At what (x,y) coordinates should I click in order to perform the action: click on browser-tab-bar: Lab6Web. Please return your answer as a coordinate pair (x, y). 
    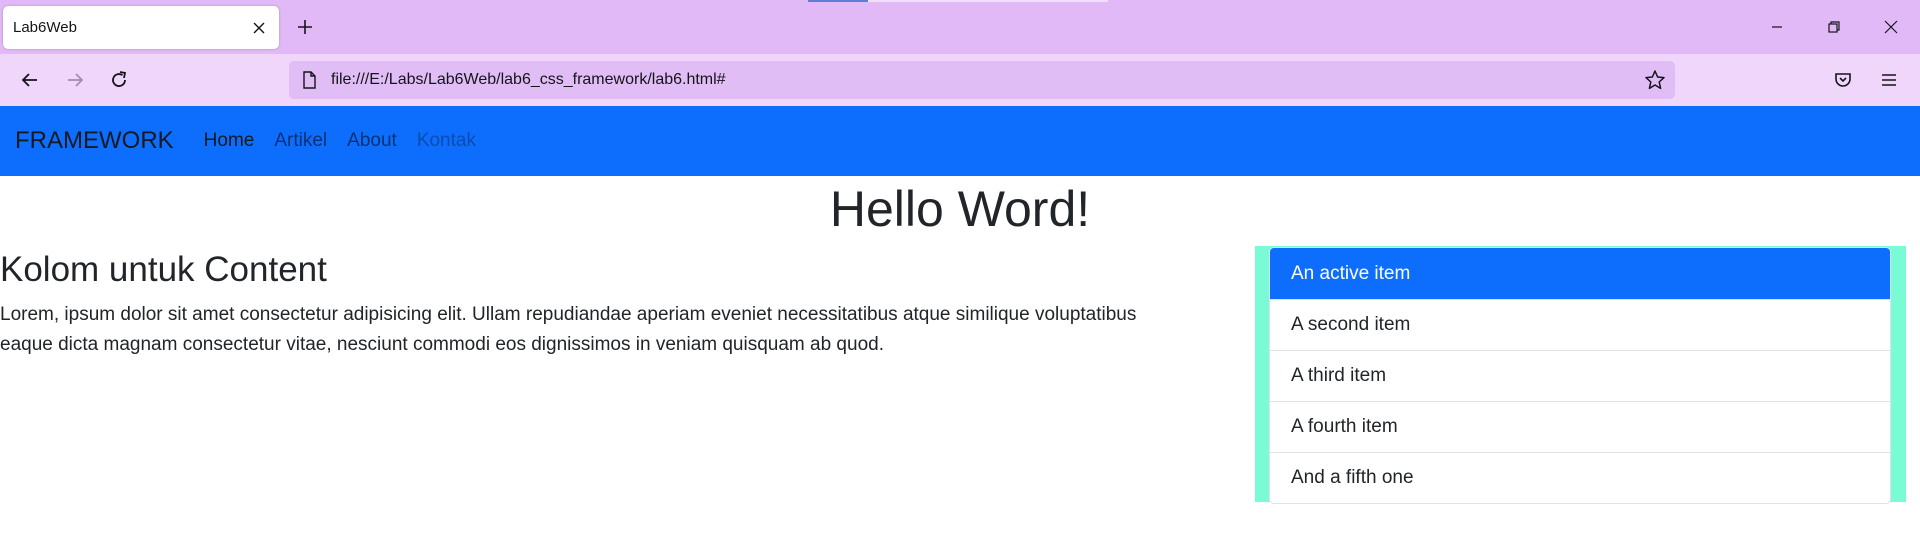
    Looking at the image, I should click on (960, 27).